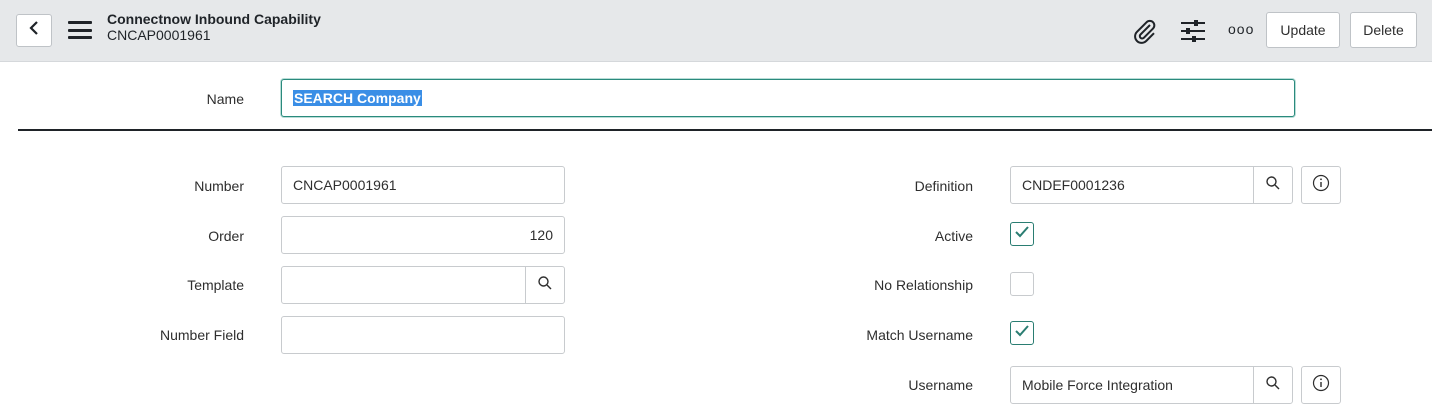 The image size is (1432, 412). Describe the element at coordinates (201, 335) in the screenshot. I see `number-field-label: Number Field` at that location.